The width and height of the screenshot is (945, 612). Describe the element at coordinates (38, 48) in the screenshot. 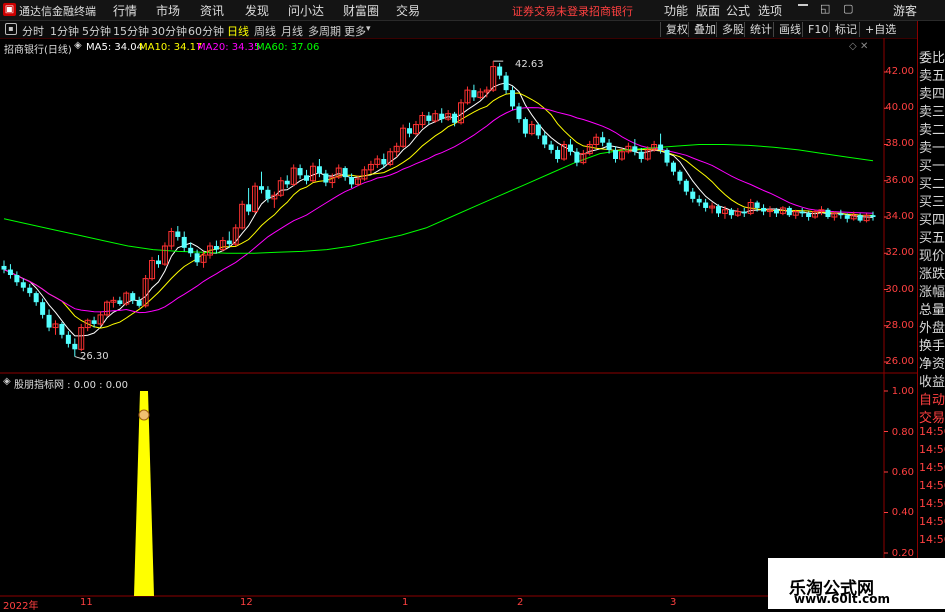

I see `main-chart-name: 招商银行(日线)` at that location.